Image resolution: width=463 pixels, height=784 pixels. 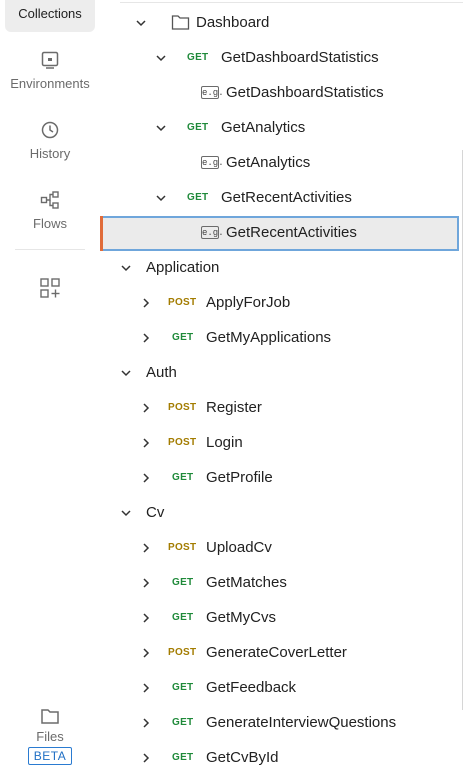 I want to click on sidebar-item-label: Collections, so click(x=50, y=13).